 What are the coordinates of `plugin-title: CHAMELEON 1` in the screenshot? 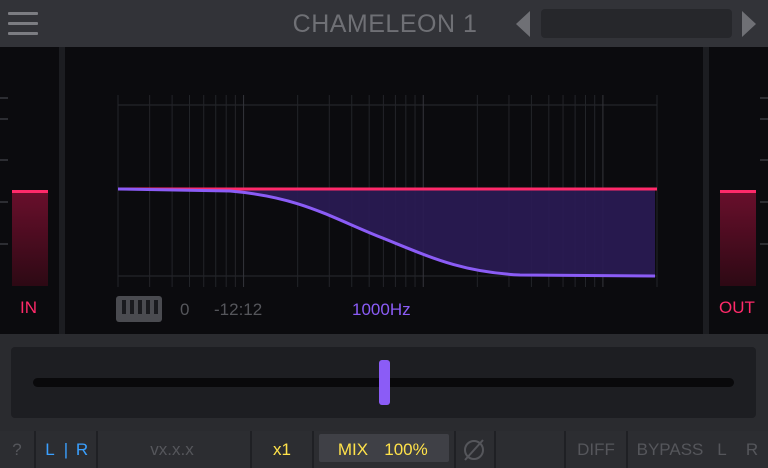 It's located at (385, 24).